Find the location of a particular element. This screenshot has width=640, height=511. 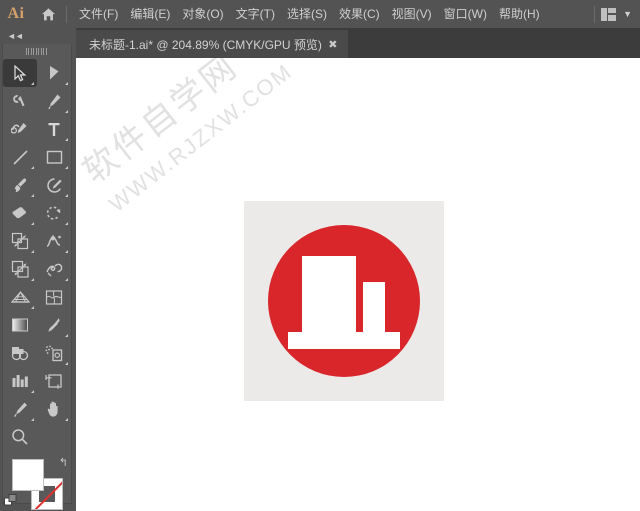

direct-selection-tool is located at coordinates (54, 73).